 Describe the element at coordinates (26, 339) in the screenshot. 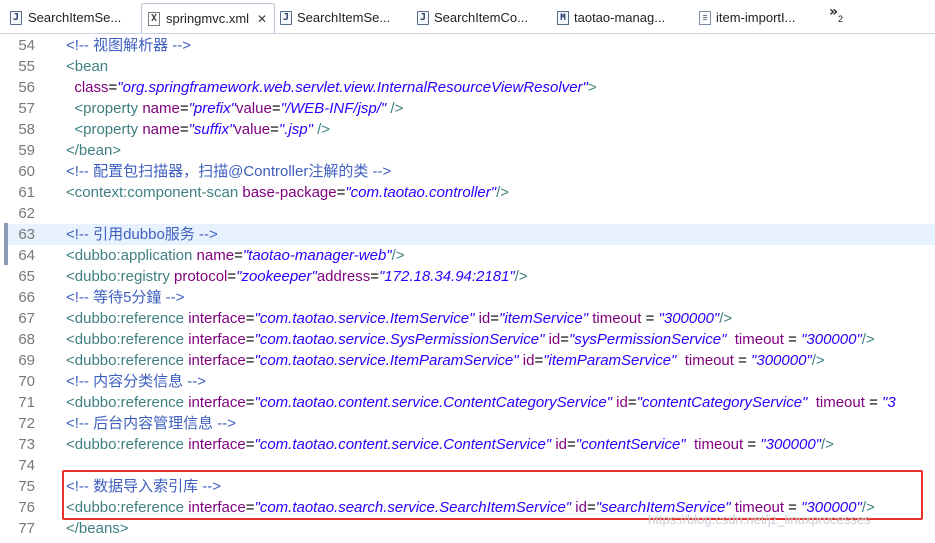

I see `line-number: 68` at that location.